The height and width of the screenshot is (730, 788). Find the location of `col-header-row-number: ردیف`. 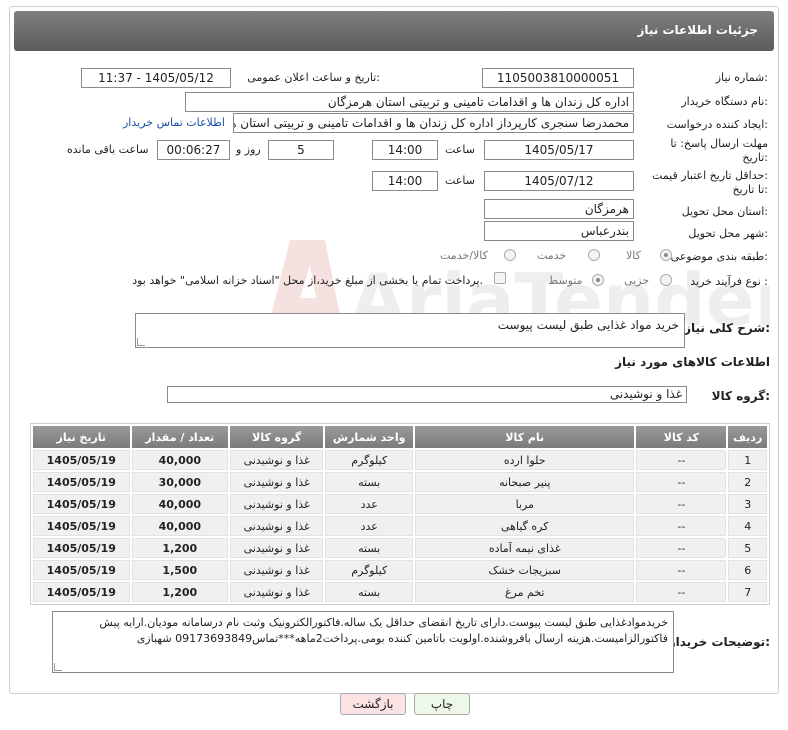

col-header-row-number: ردیف is located at coordinates (747, 437).